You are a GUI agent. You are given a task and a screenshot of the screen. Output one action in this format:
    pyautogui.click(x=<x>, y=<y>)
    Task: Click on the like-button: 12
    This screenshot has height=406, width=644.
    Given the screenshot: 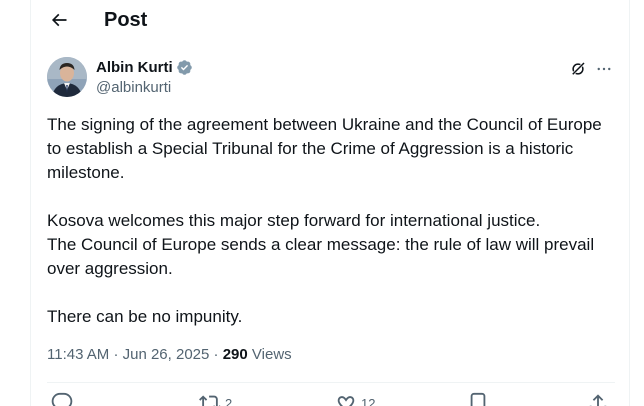 What is the action you would take?
    pyautogui.click(x=355, y=399)
    